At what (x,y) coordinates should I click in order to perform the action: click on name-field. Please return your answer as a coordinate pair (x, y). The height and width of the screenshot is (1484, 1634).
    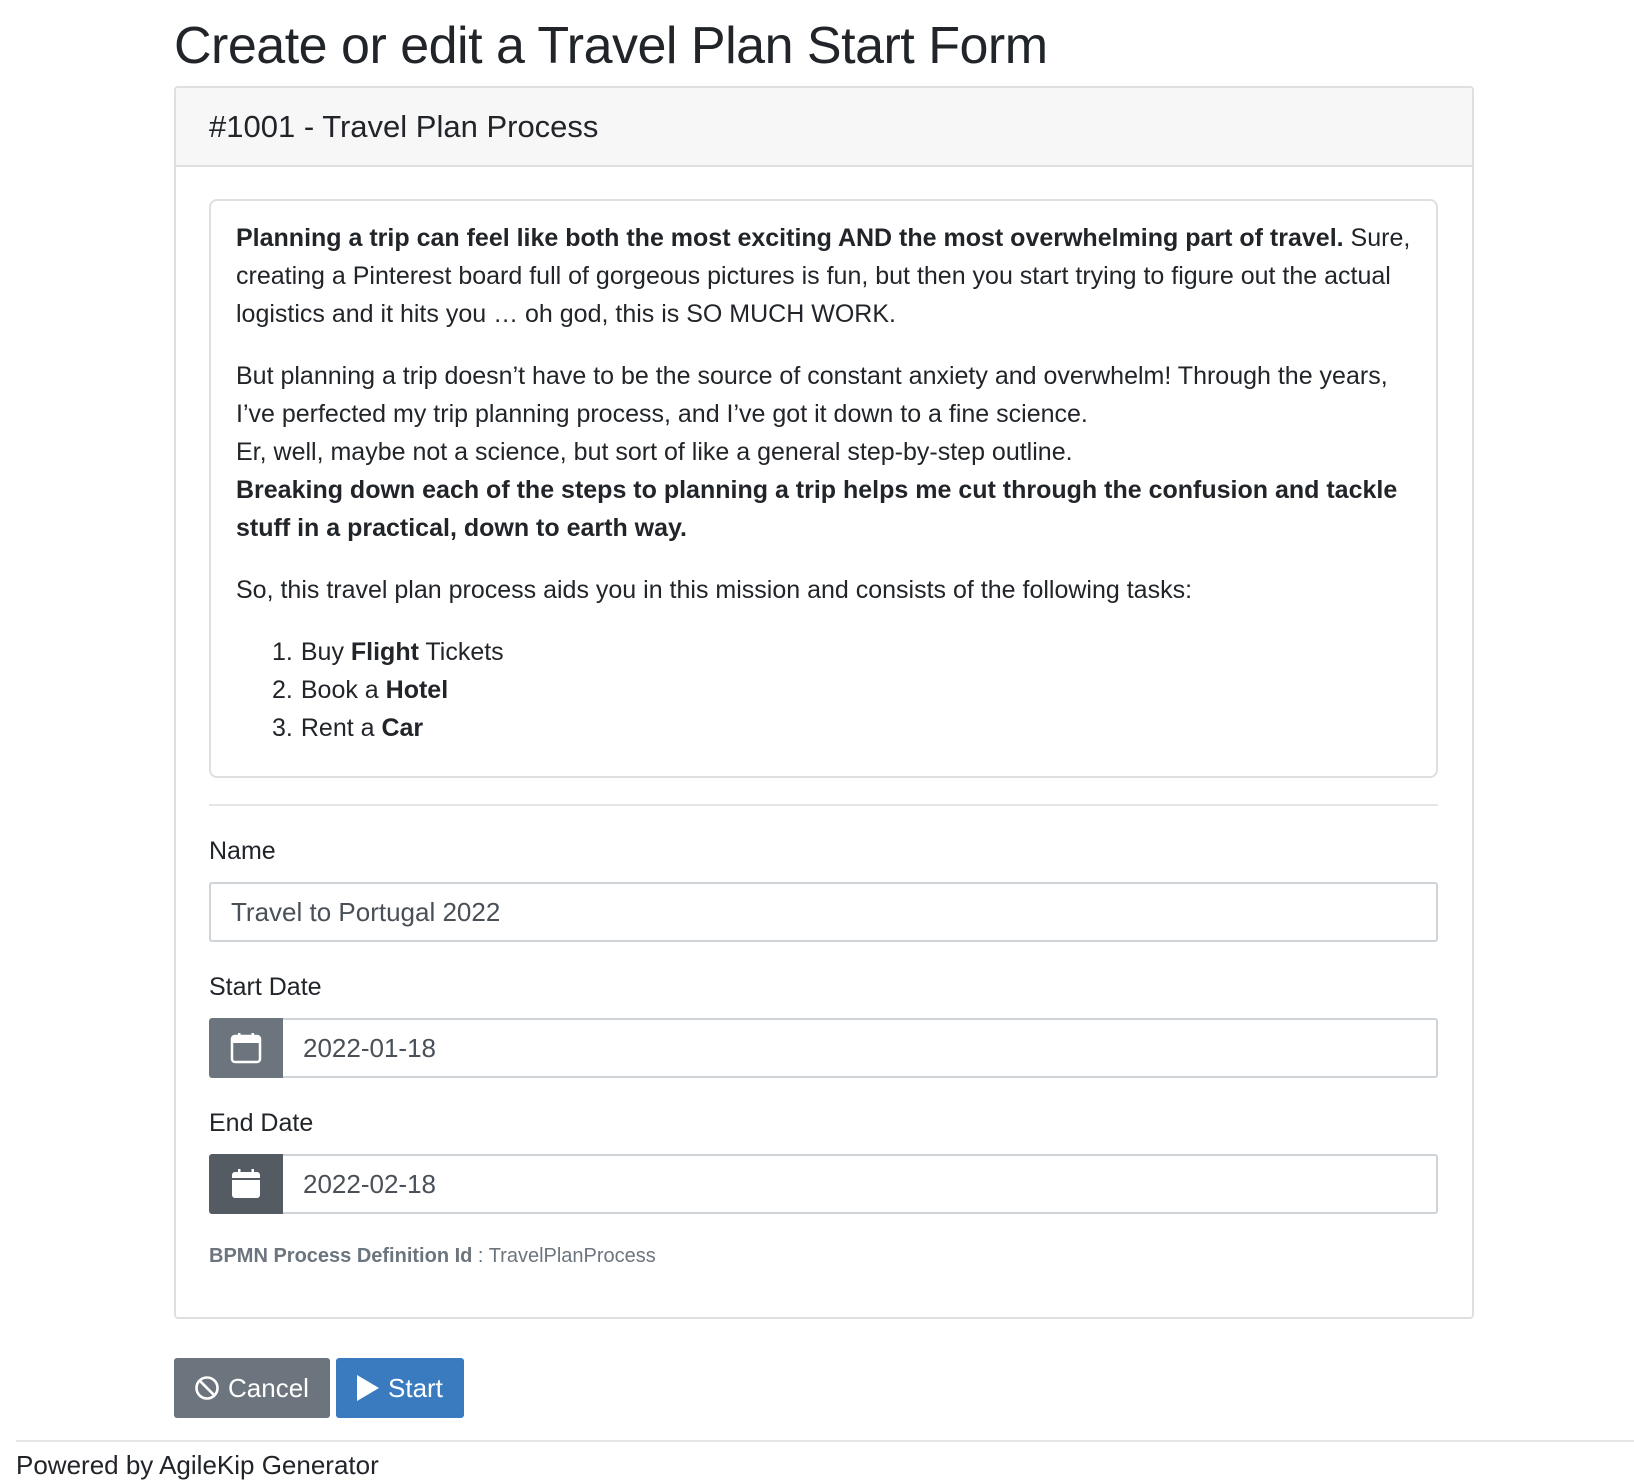
    Looking at the image, I should click on (823, 912).